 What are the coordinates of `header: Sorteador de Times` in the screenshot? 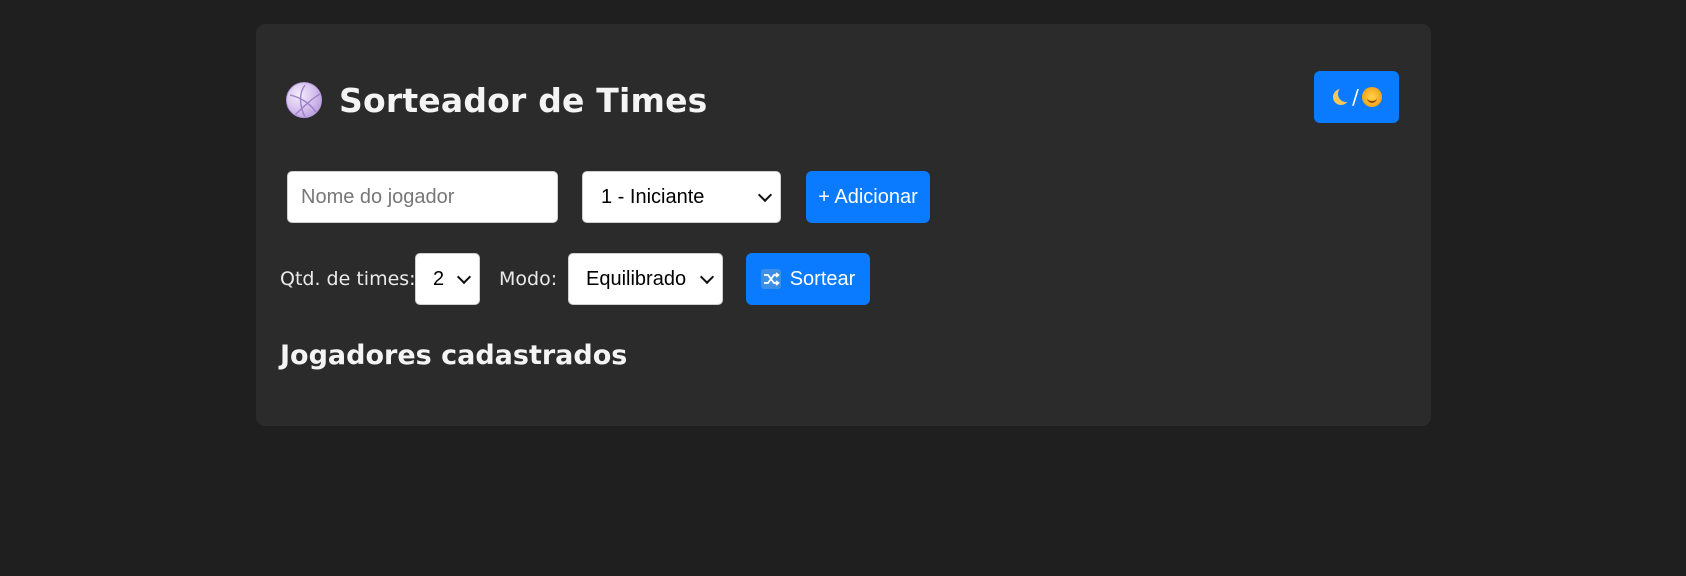 It's located at (497, 100).